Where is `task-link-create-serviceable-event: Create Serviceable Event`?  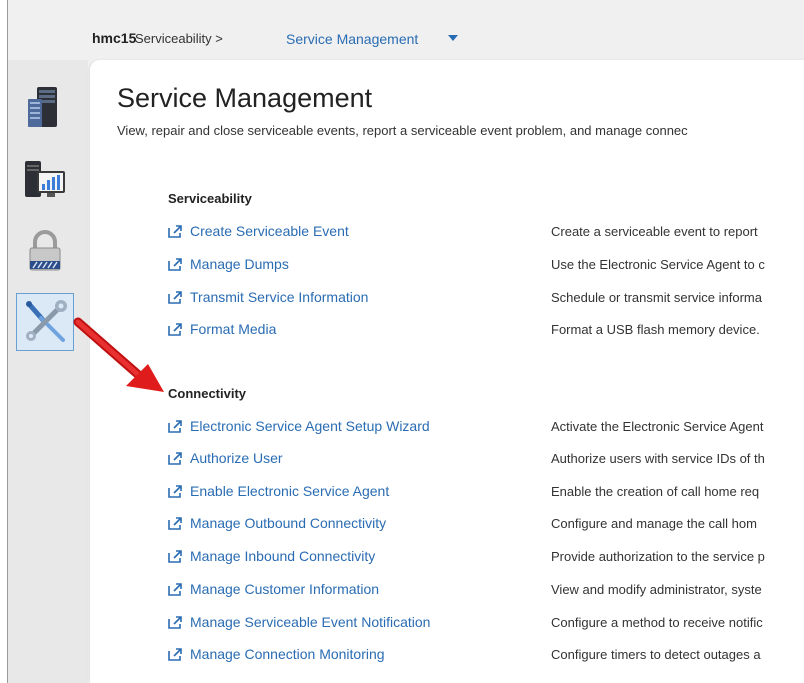
task-link-create-serviceable-event: Create Serviceable Event is located at coordinates (258, 231).